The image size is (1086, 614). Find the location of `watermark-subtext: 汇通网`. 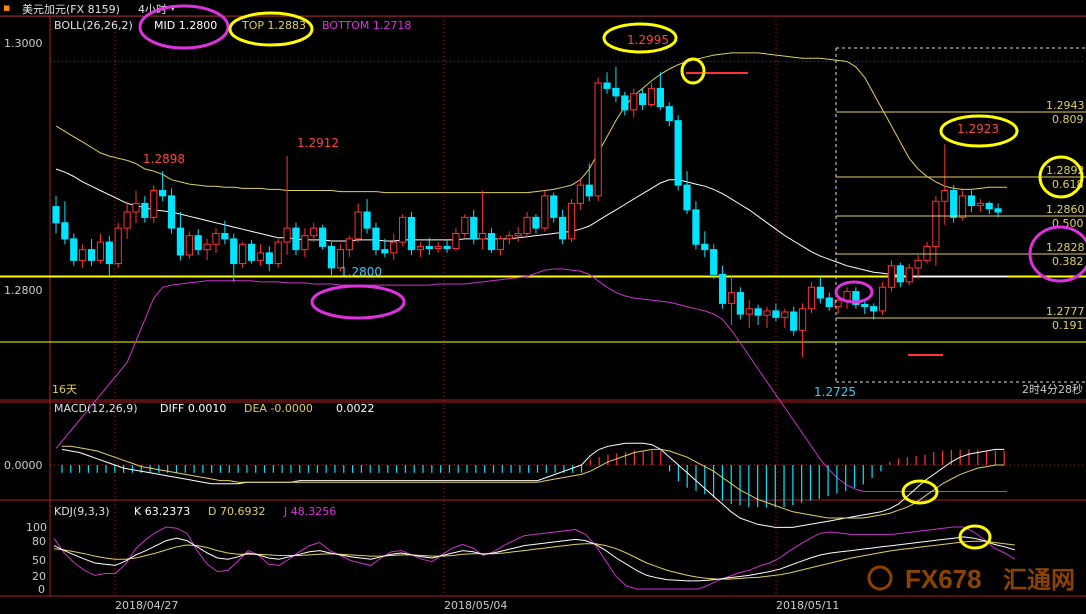

watermark-subtext: 汇通网 is located at coordinates (1039, 580).